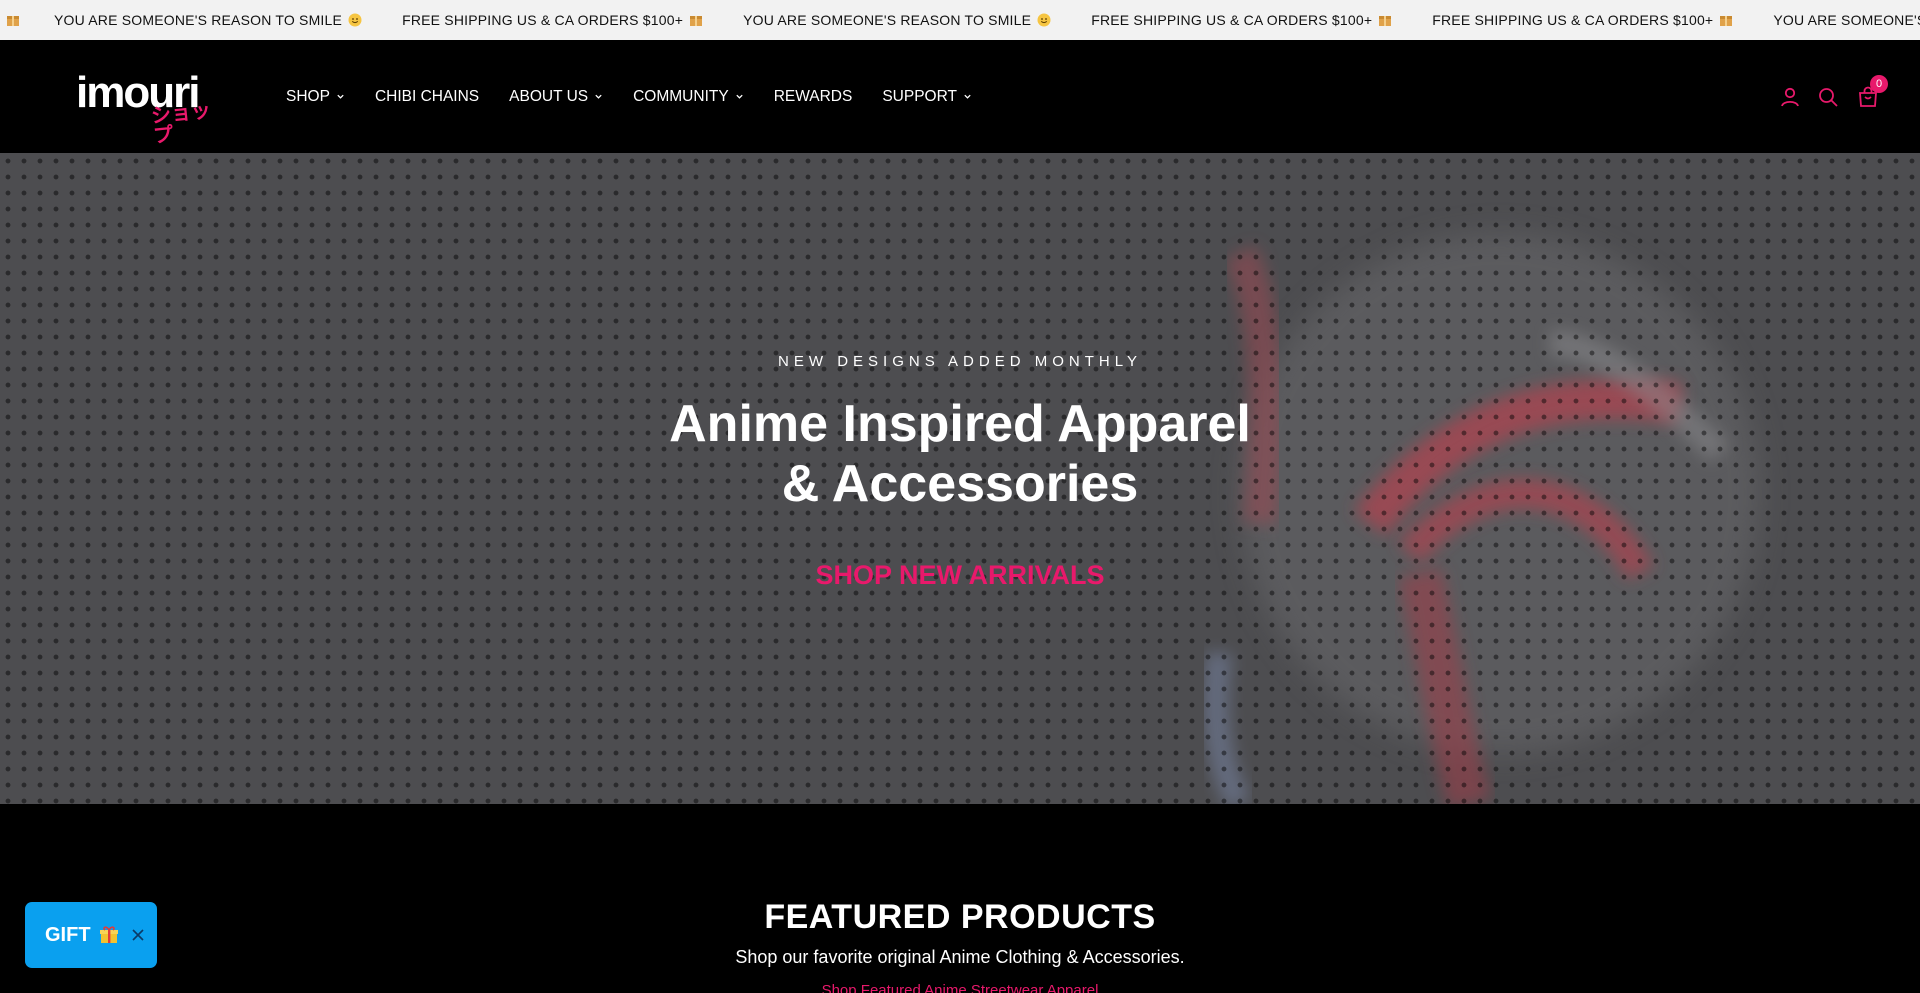  I want to click on nav-item-about-us: ABOUT US, so click(556, 97).